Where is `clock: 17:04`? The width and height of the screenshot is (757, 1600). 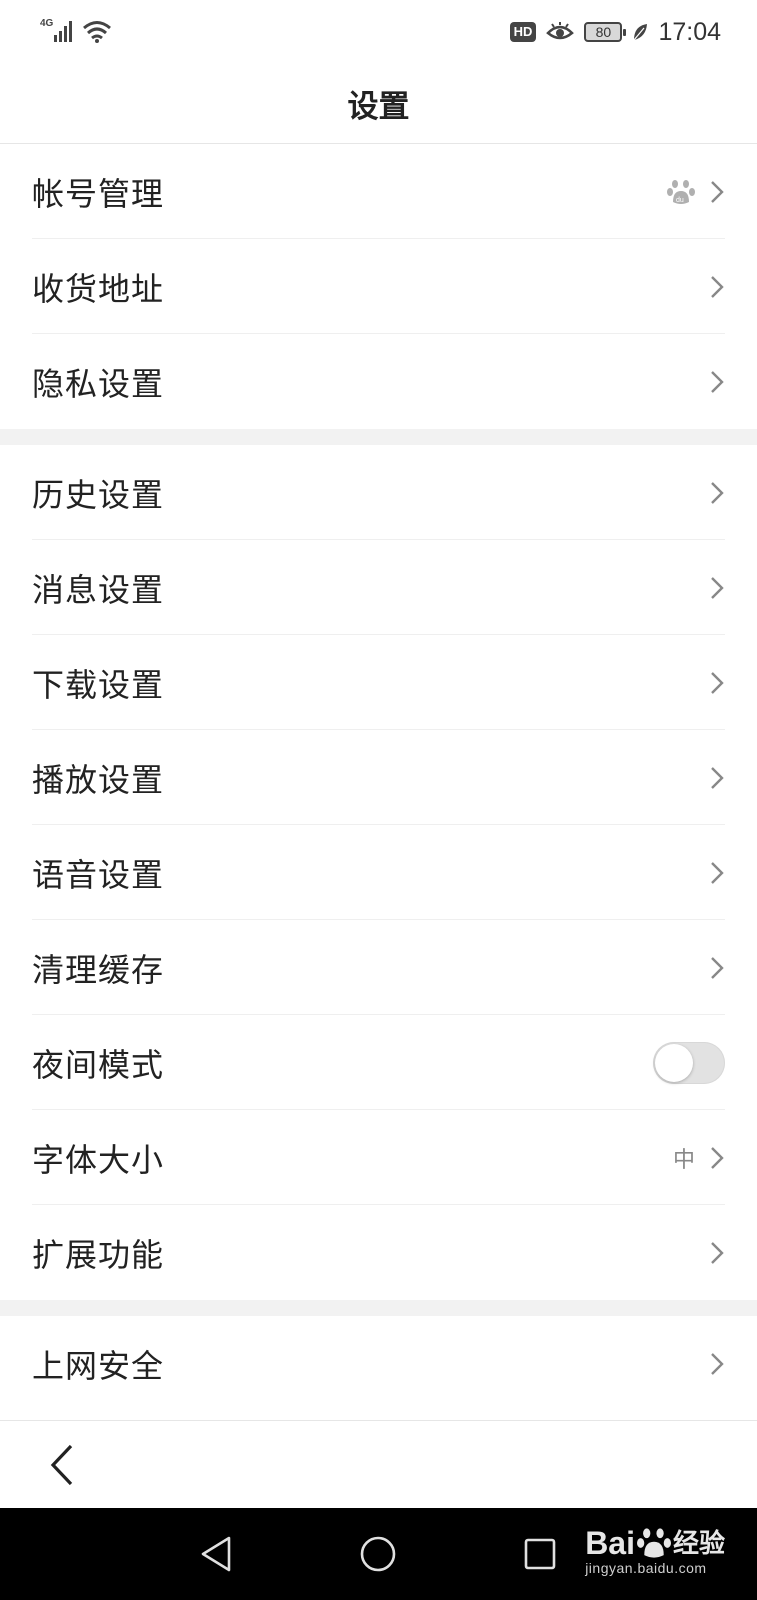 clock: 17:04 is located at coordinates (689, 31).